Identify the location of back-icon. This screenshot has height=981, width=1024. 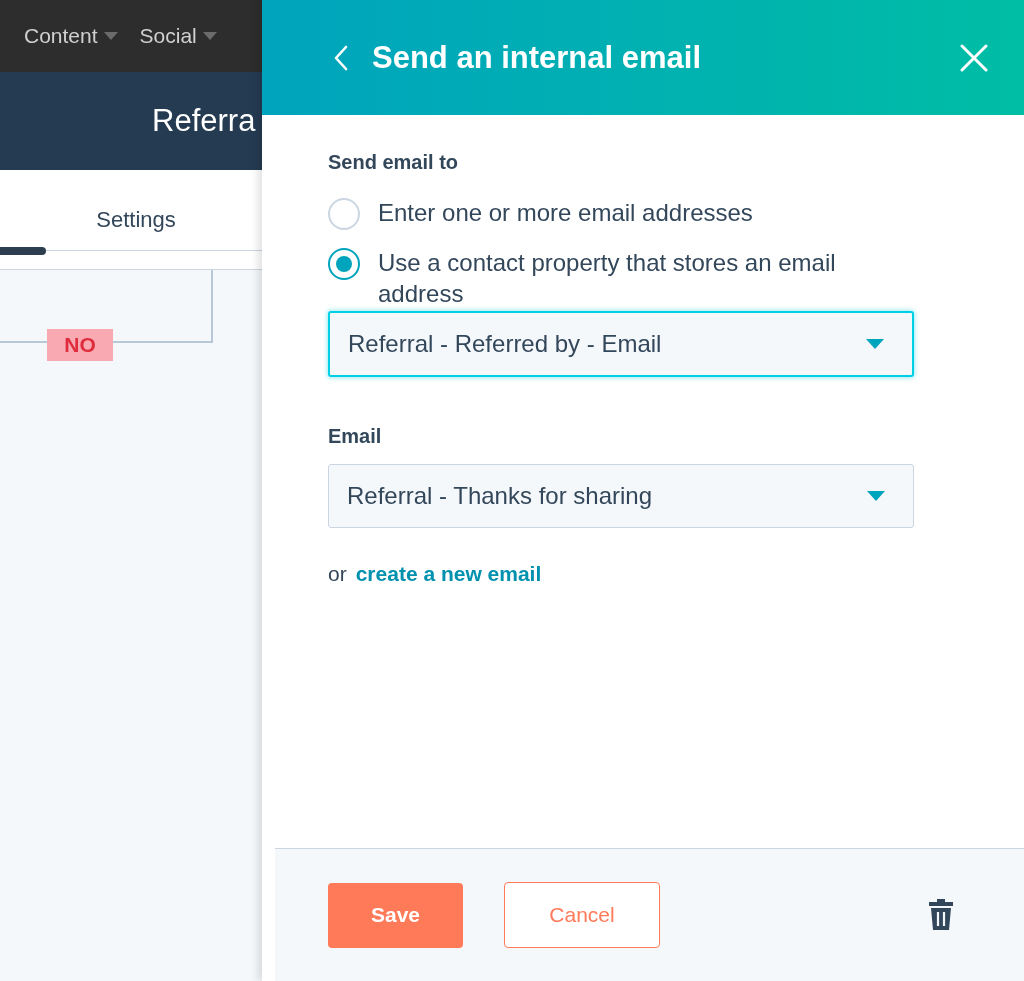
(341, 57).